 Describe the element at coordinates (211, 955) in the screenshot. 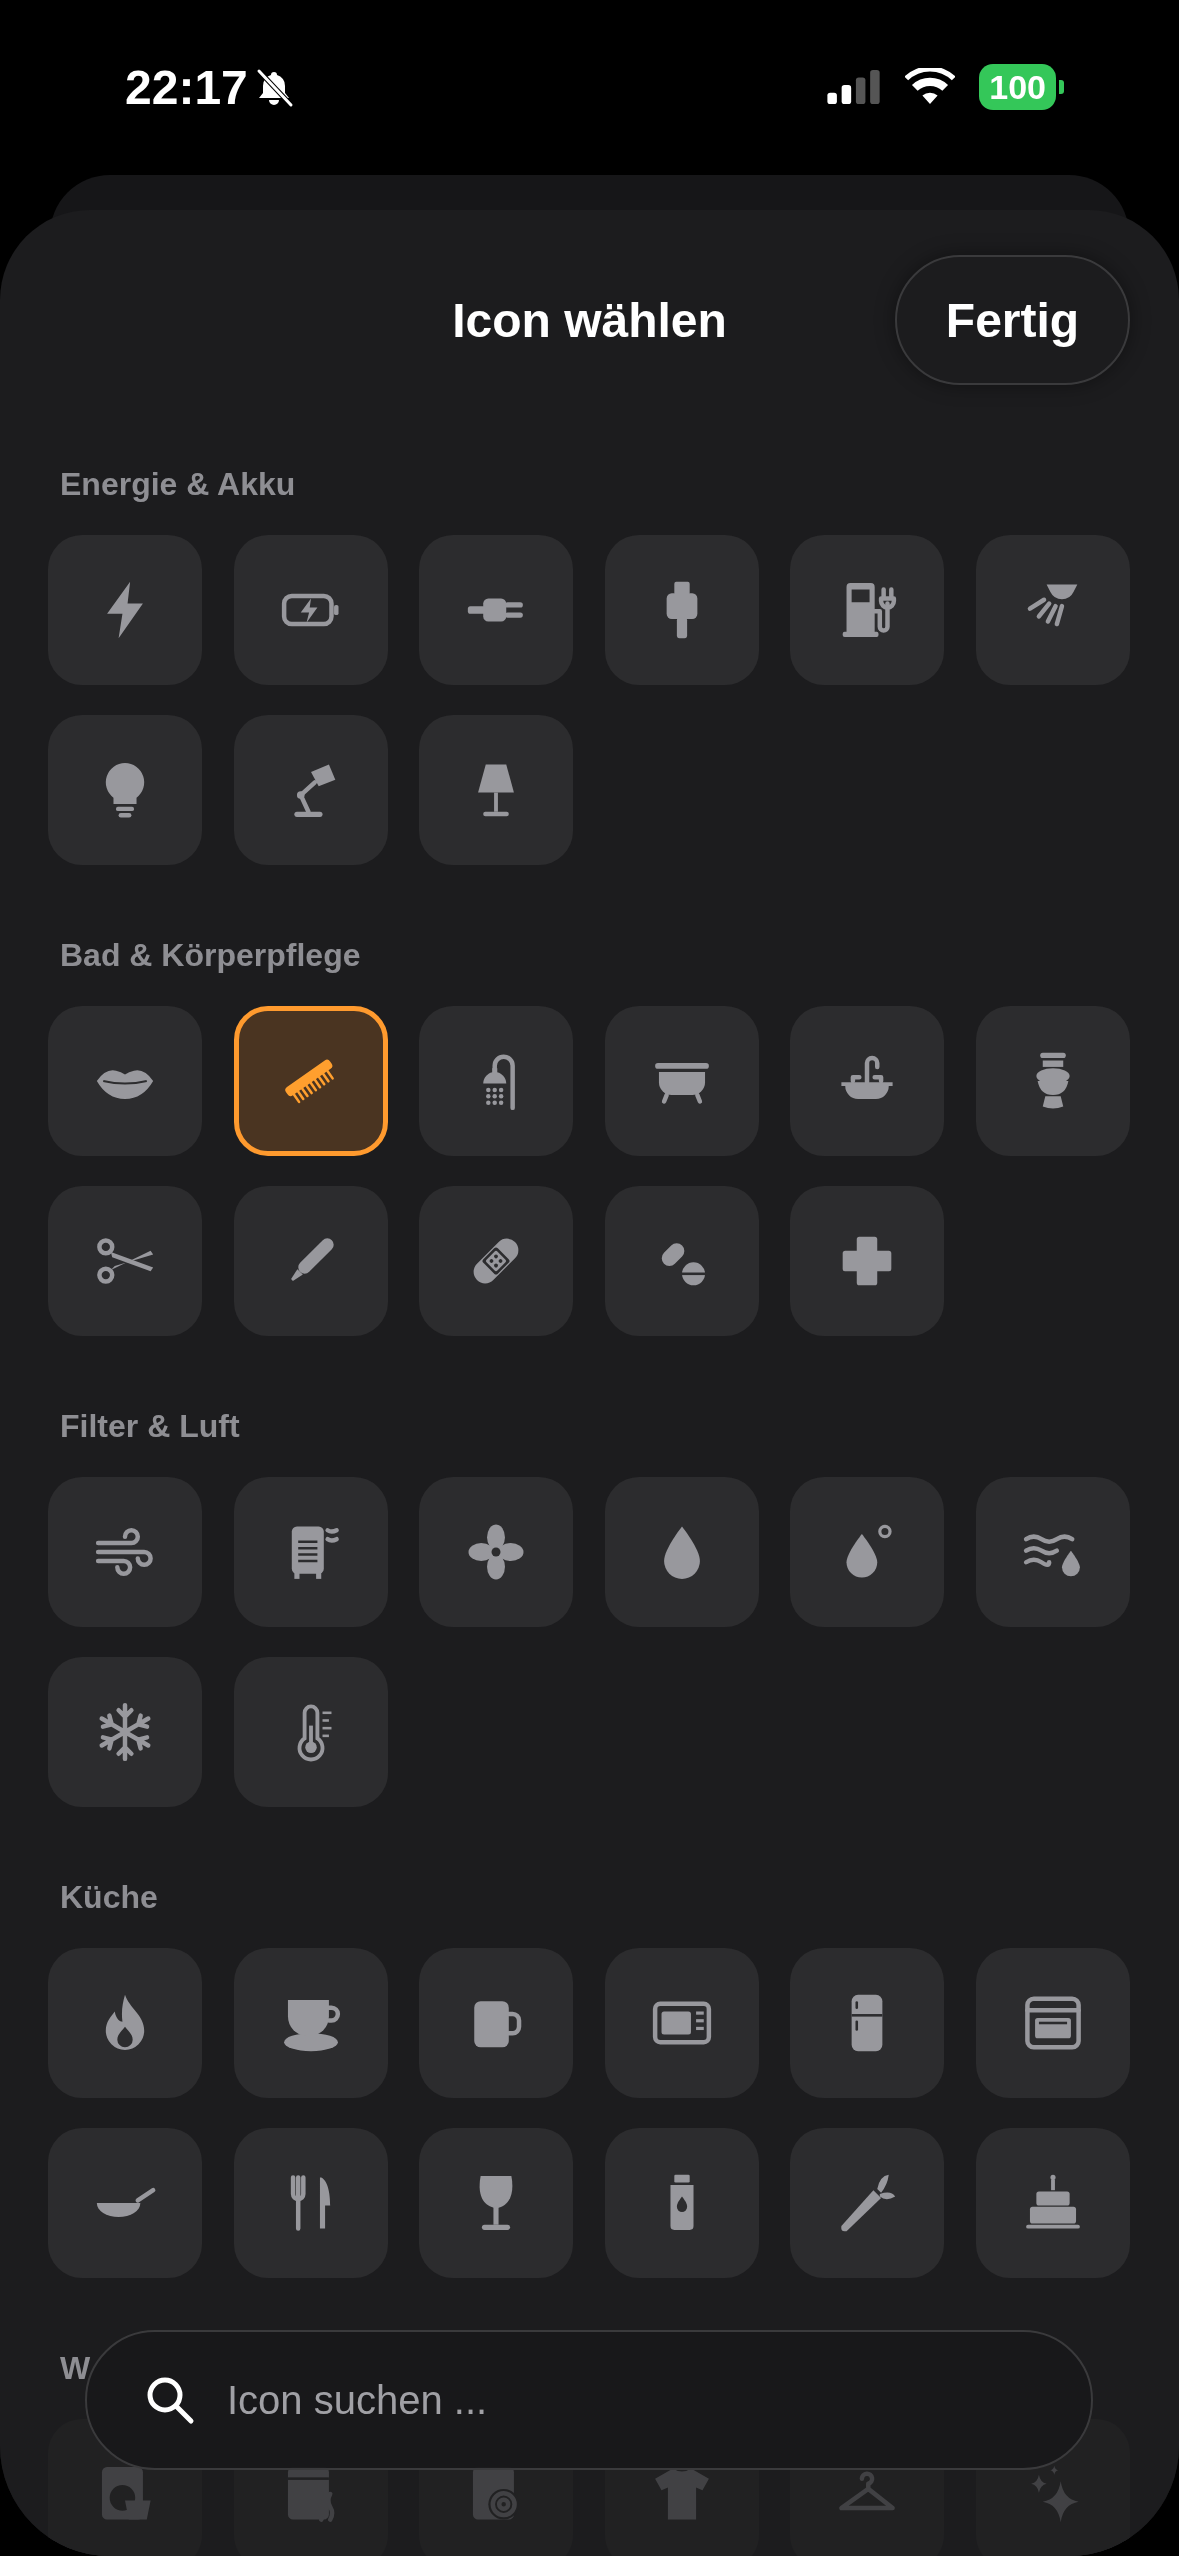

I see `section-title: Bad & Körperpflege` at that location.